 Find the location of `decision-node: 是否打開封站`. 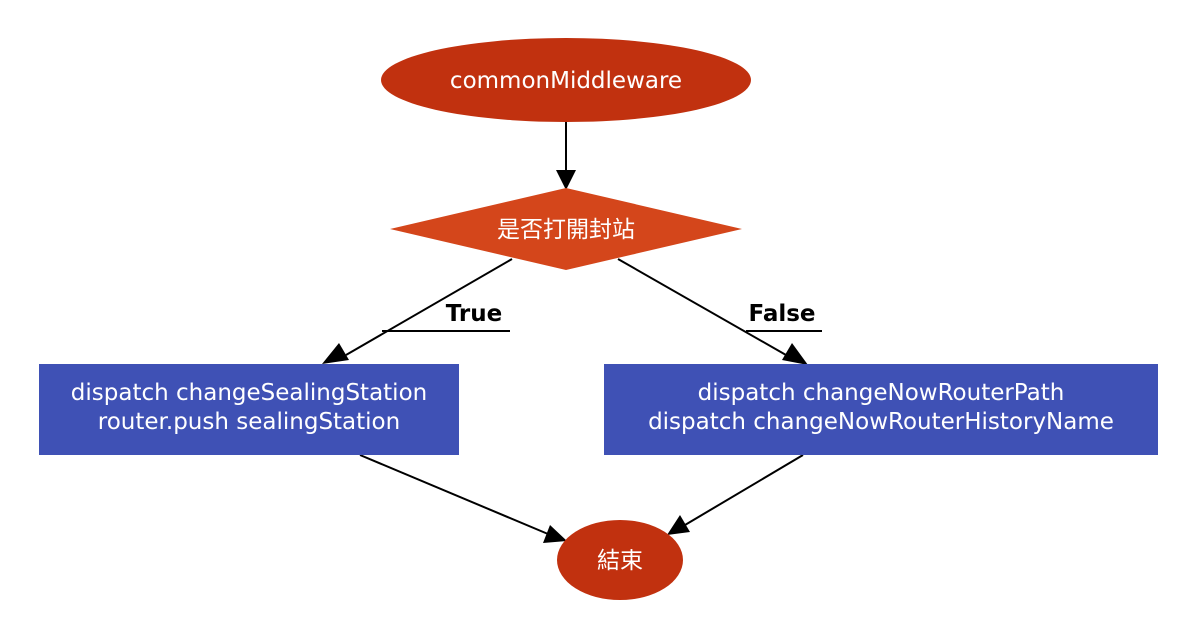

decision-node: 是否打開封站 is located at coordinates (566, 229).